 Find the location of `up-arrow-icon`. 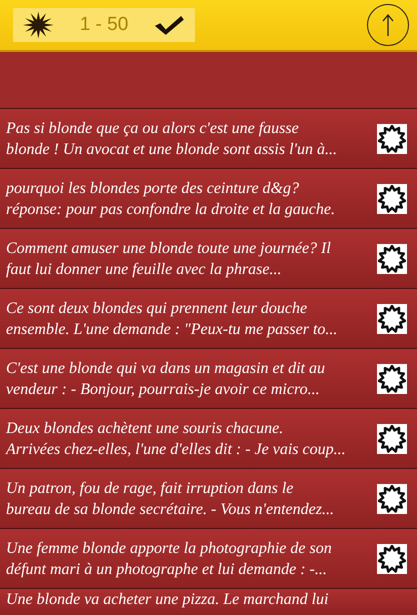

up-arrow-icon is located at coordinates (388, 25).